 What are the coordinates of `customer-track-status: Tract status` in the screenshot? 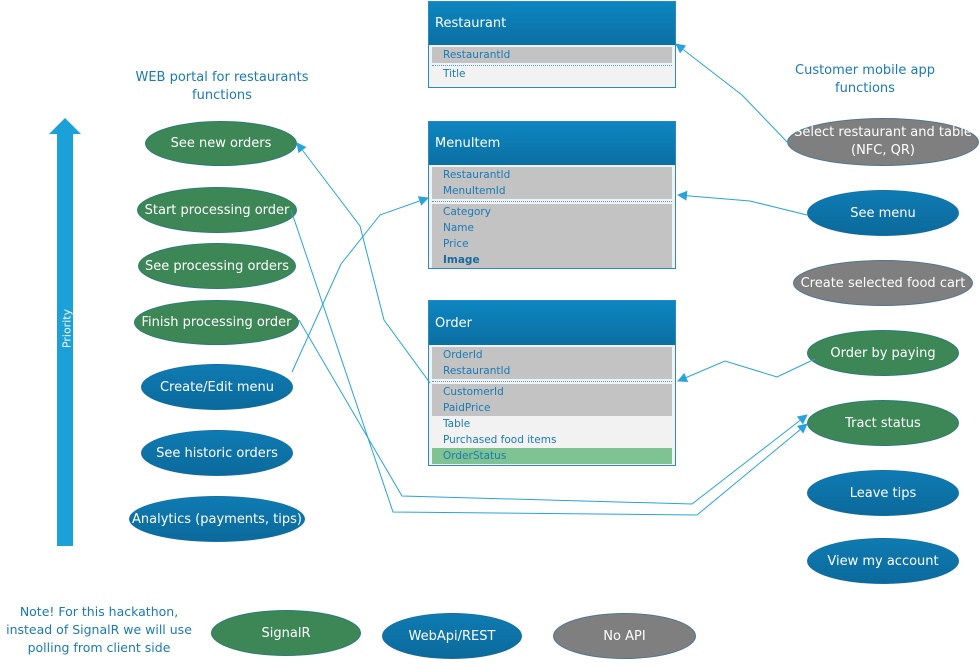 It's located at (883, 423).